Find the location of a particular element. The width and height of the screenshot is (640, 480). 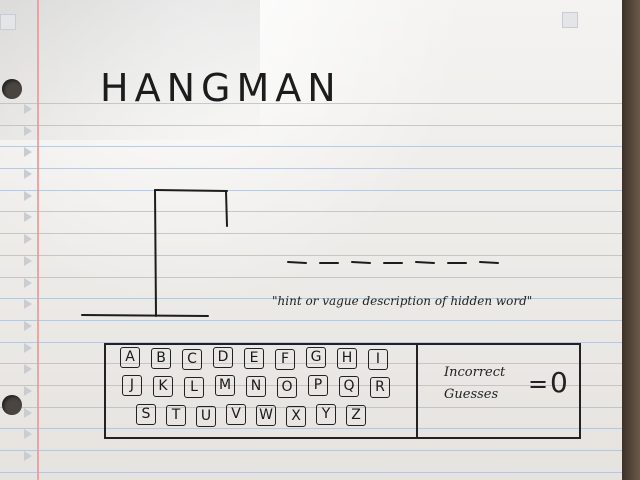

key-f: F is located at coordinates (285, 359).